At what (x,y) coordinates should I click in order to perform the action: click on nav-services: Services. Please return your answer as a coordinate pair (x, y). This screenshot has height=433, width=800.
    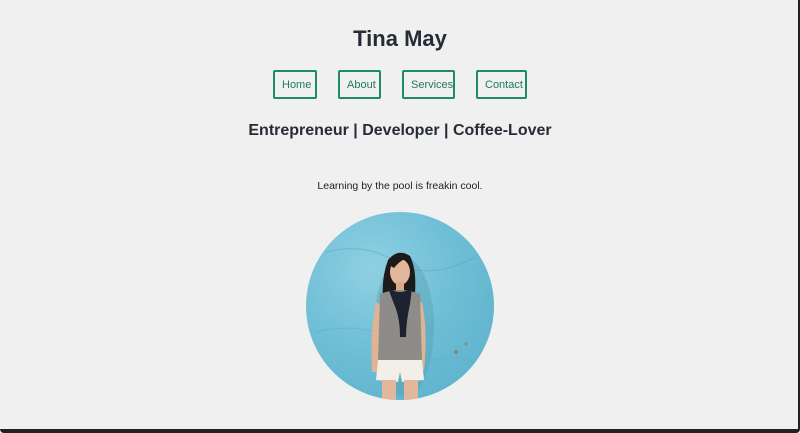
    Looking at the image, I should click on (428, 84).